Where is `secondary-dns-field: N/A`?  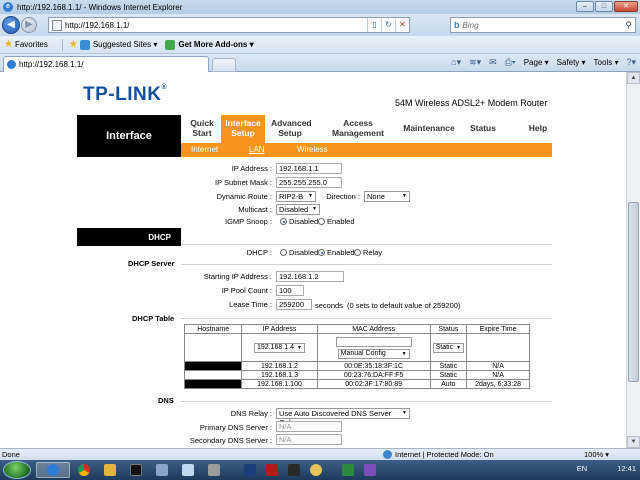
secondary-dns-field: N/A is located at coordinates (309, 439).